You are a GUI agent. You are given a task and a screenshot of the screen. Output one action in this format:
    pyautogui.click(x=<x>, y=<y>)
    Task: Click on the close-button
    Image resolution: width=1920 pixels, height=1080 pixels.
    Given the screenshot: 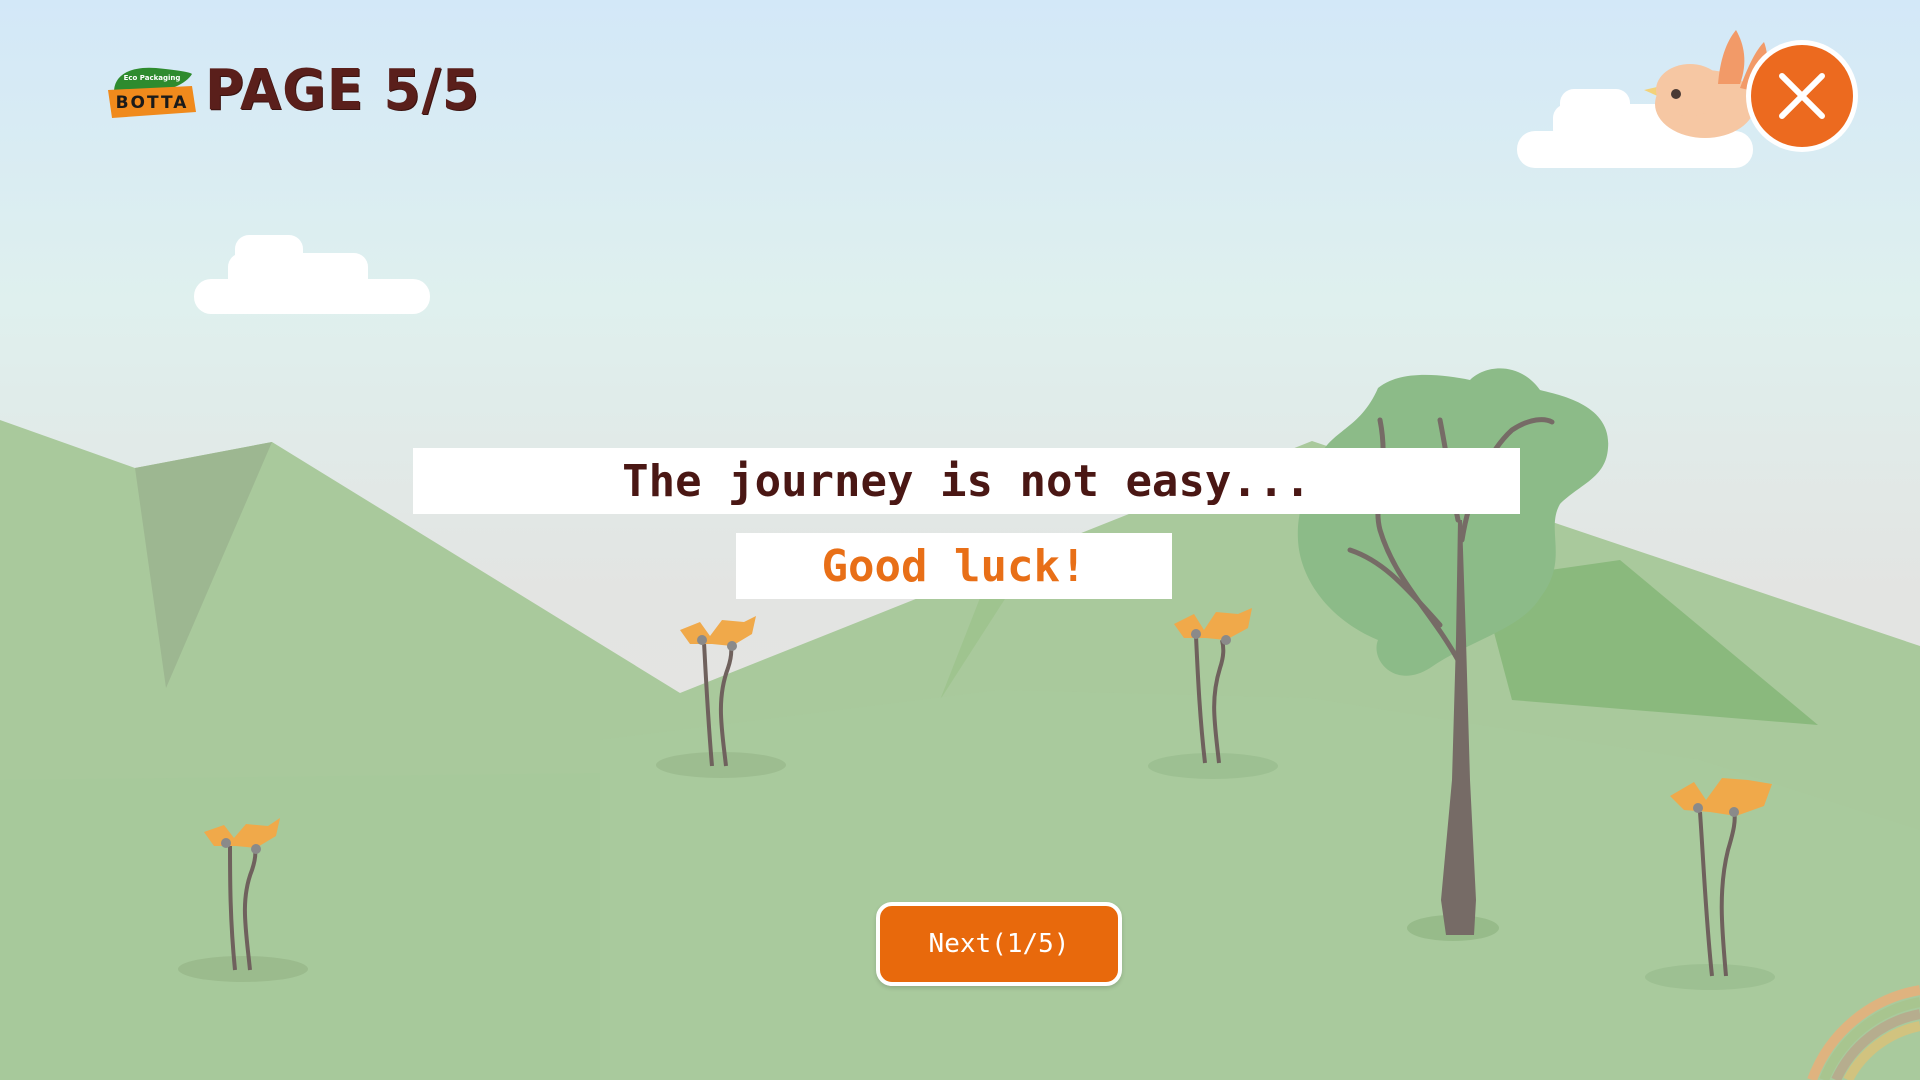 What is the action you would take?
    pyautogui.click(x=1802, y=96)
    